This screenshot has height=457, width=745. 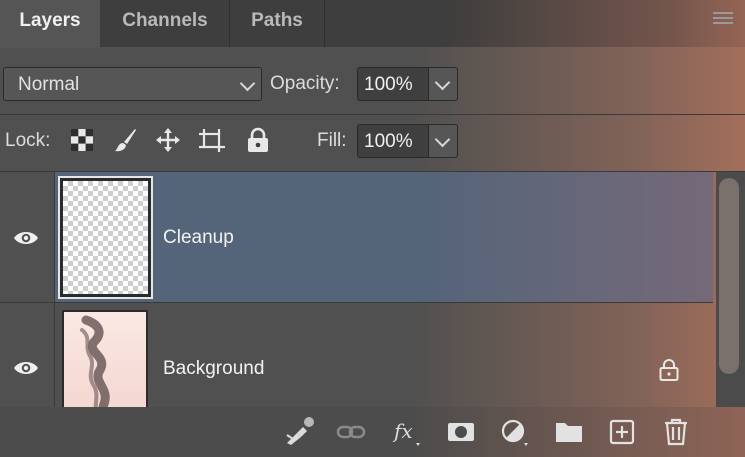 I want to click on blend-mode-value: Normal, so click(x=49, y=84).